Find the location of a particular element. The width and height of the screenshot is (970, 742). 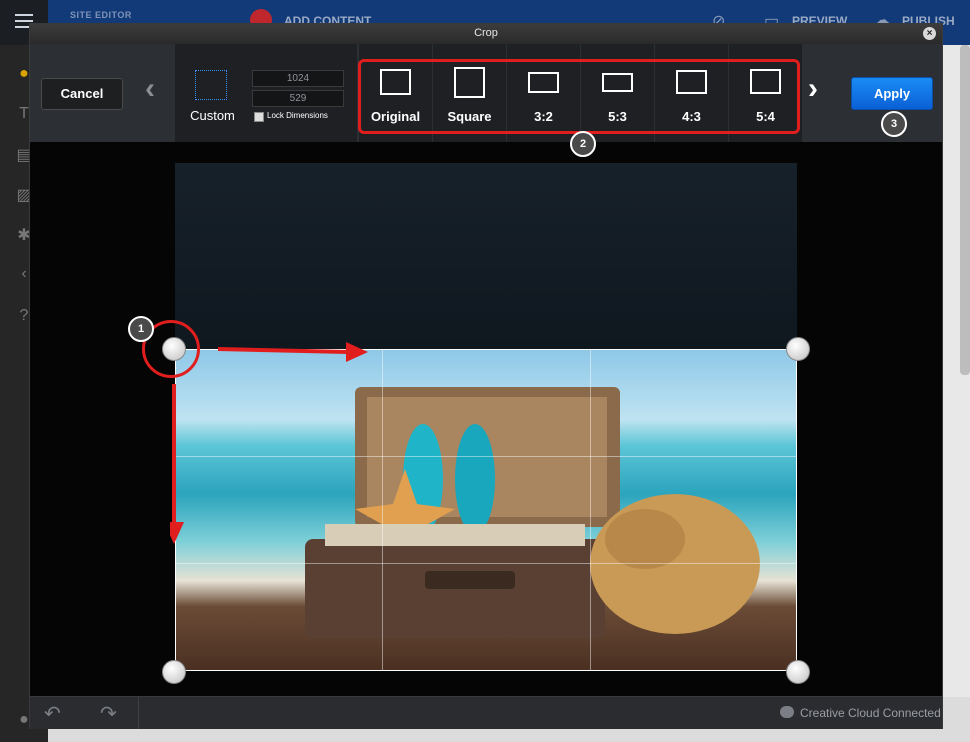

chevron-left-icon: ‹ is located at coordinates (150, 89).